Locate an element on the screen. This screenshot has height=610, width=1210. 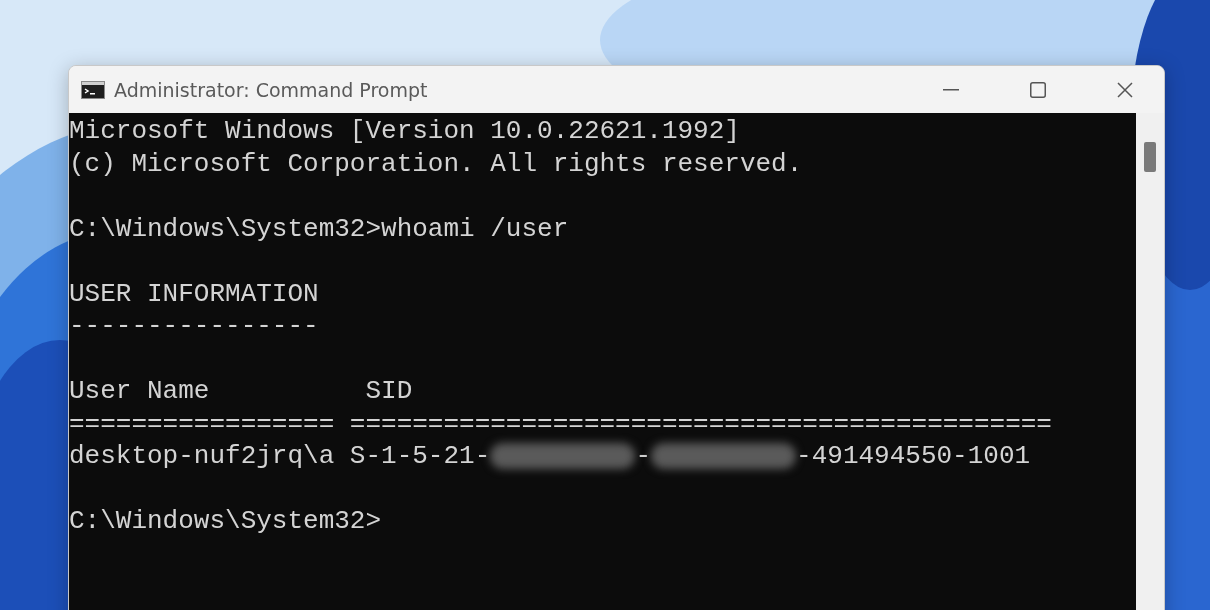
minimize-icon is located at coordinates (951, 89).